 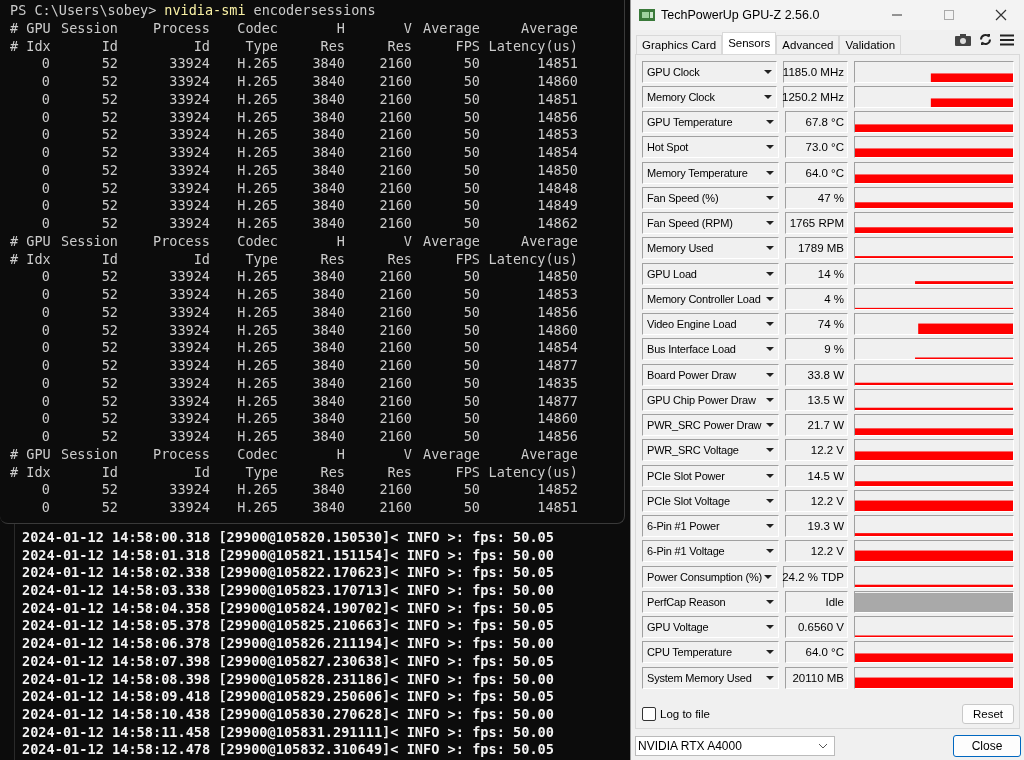 I want to click on log-line: 2024-01-12 14:58:07.398 [29900@105827.230638]< INFO >: fps: 50.05, so click(x=288, y=661).